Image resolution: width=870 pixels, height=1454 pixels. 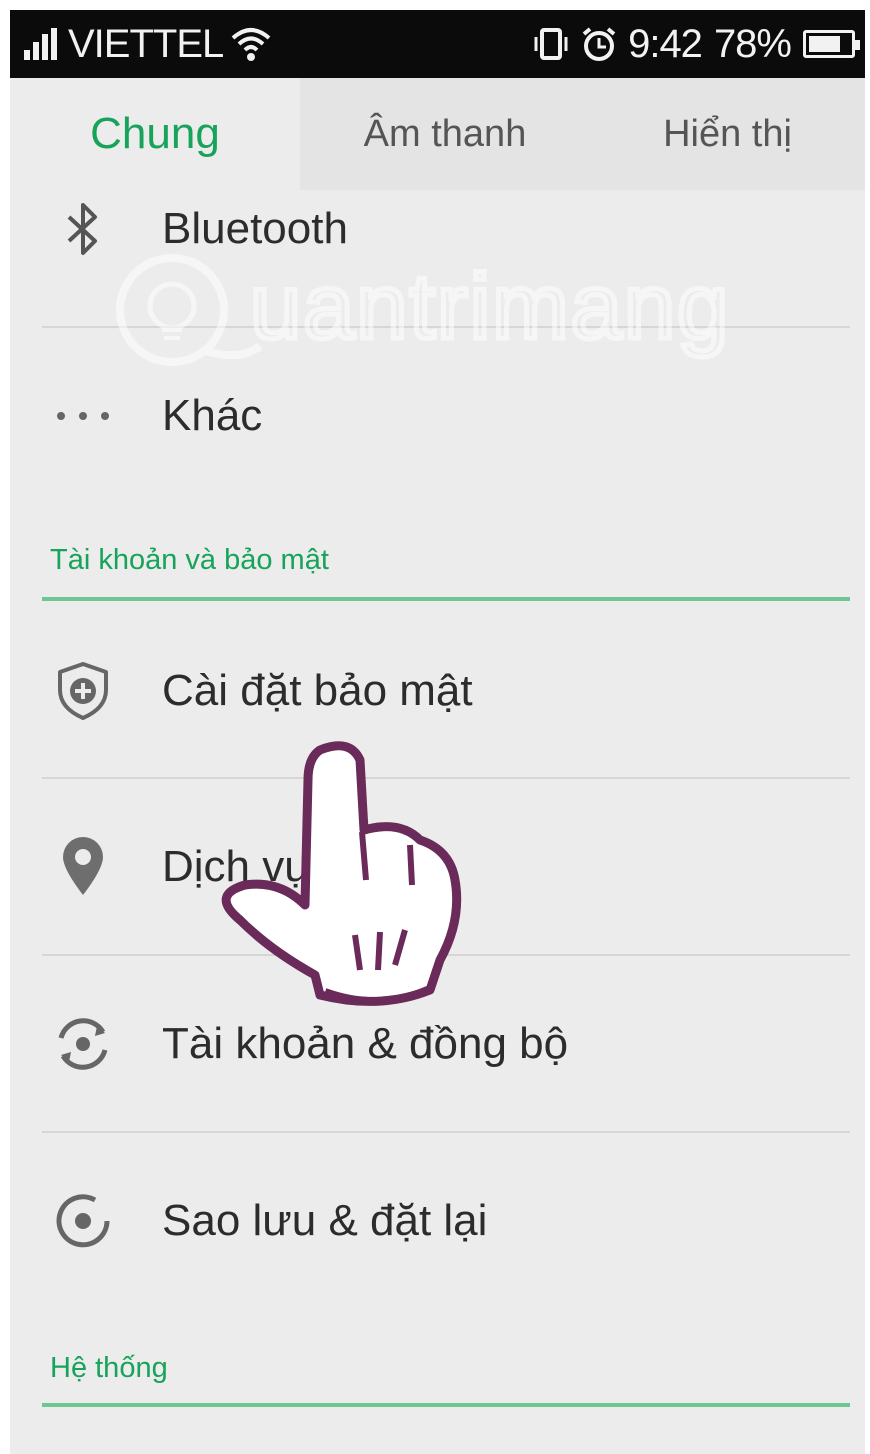 I want to click on backup-reset-icon, so click(x=83, y=1221).